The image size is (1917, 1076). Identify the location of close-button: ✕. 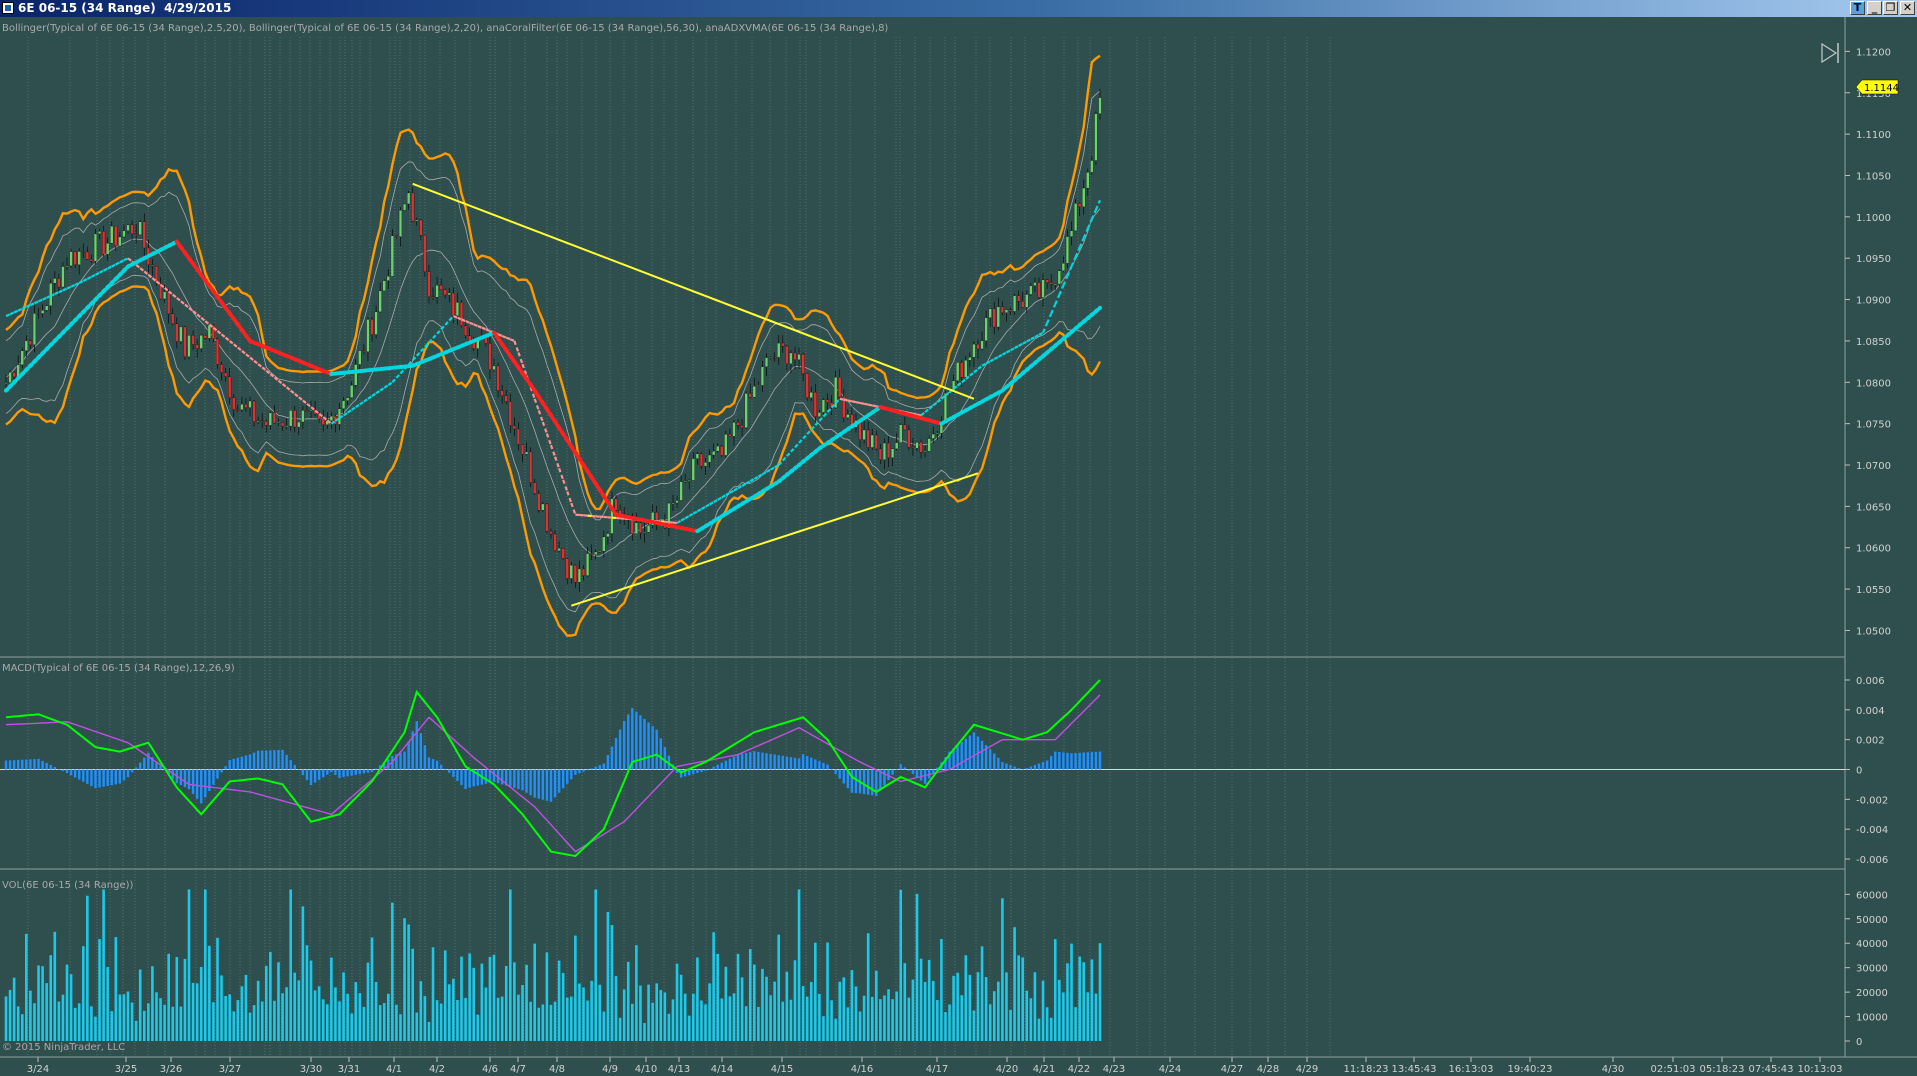
(1907, 8).